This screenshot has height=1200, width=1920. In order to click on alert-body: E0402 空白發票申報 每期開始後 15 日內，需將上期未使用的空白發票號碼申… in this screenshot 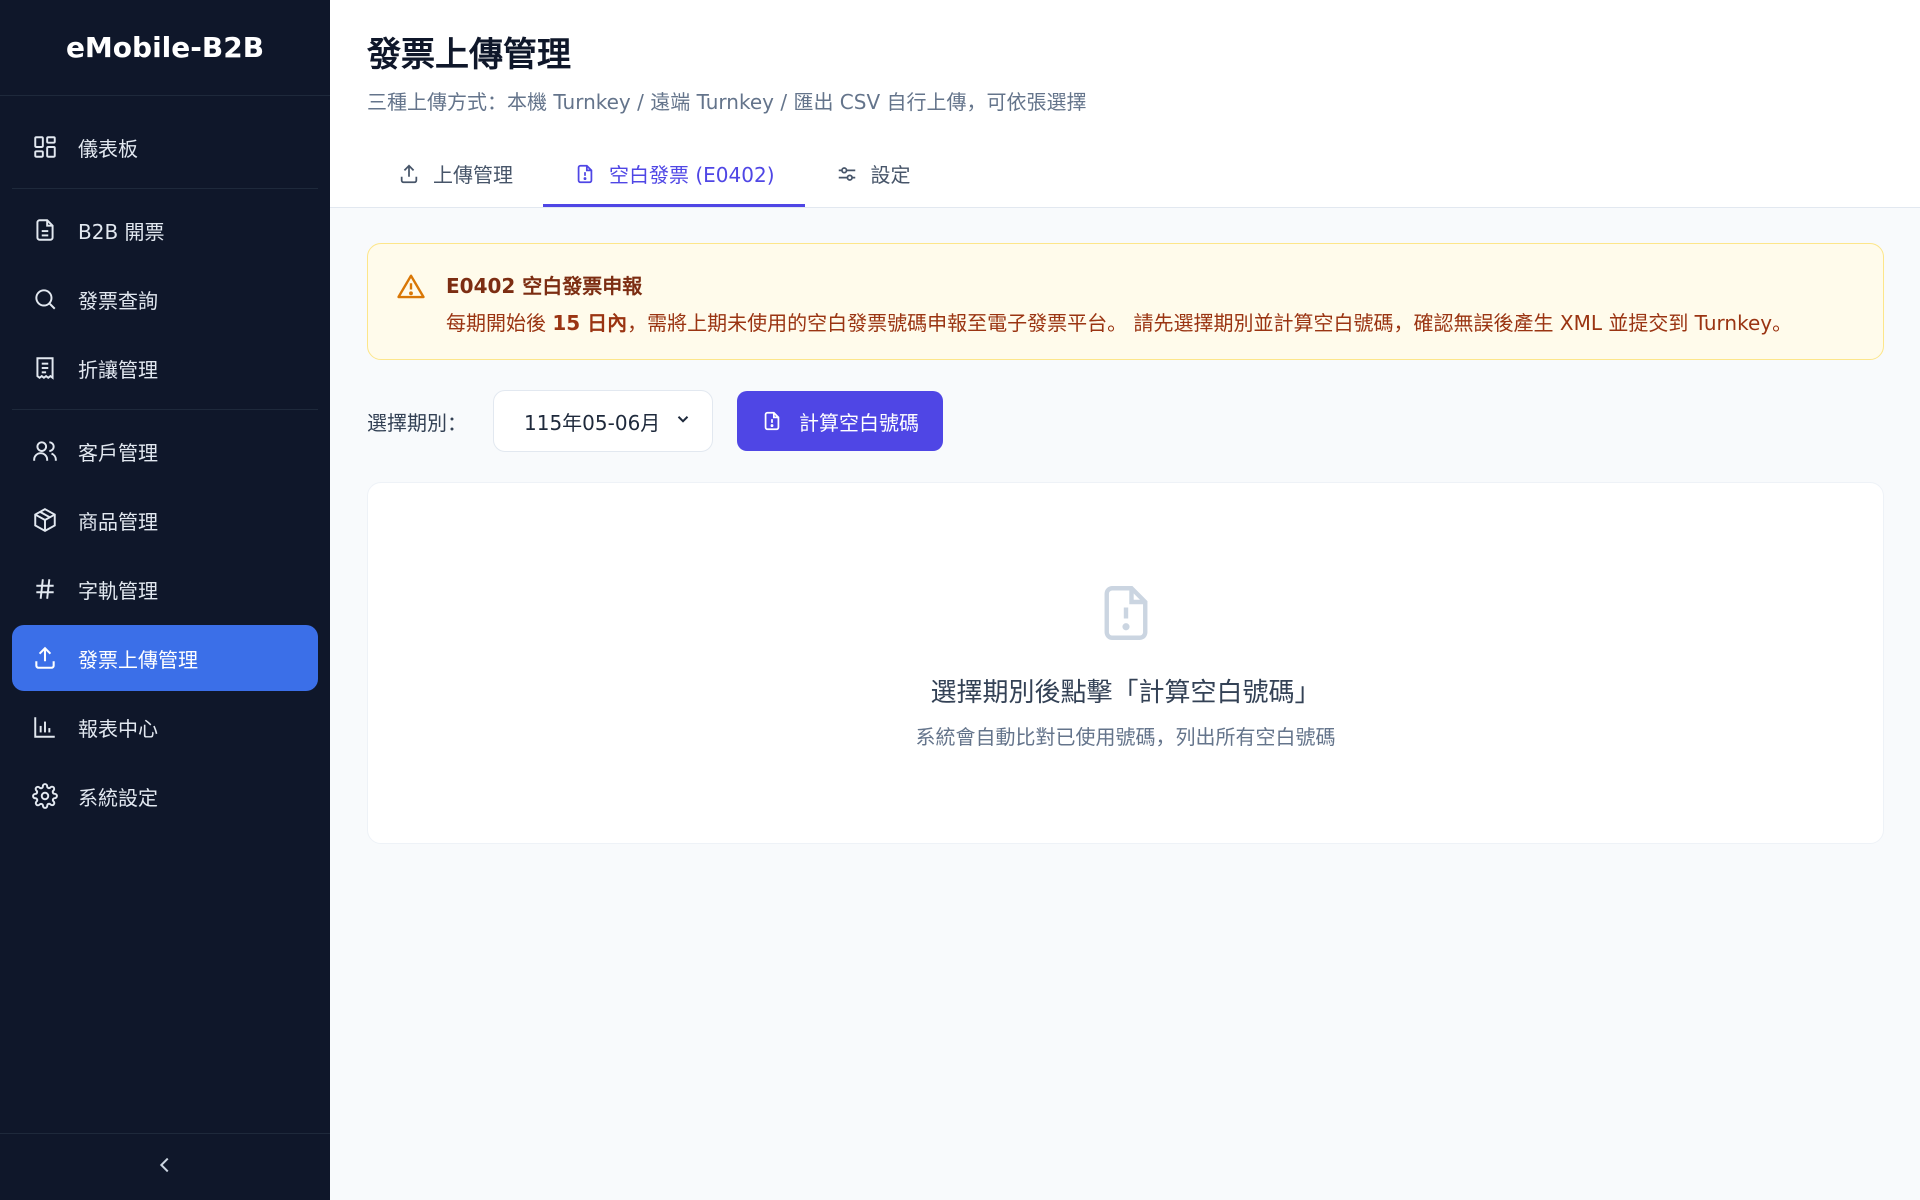, I will do `click(1119, 303)`.